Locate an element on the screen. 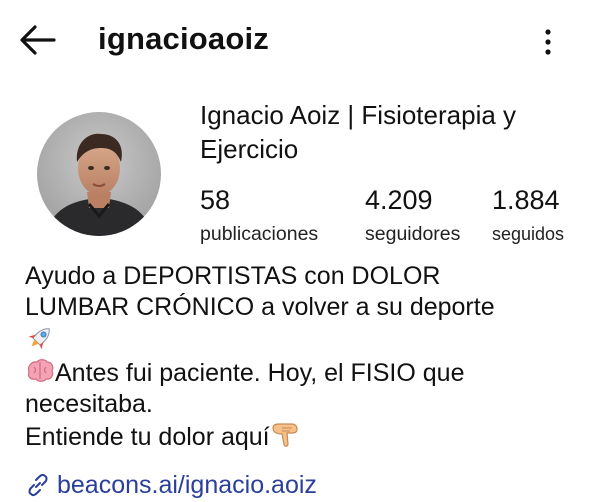 This screenshot has width=600, height=502. bio-line: necesitaba. is located at coordinates (89, 404).